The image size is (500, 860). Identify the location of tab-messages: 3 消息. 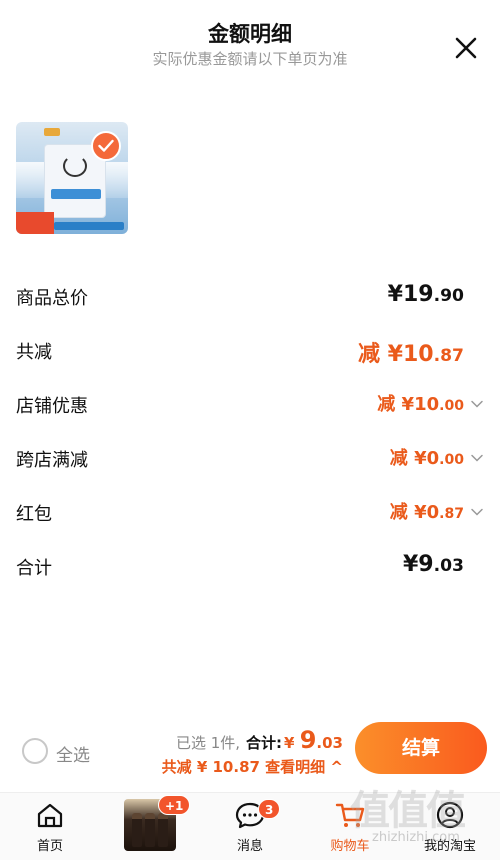
(250, 826).